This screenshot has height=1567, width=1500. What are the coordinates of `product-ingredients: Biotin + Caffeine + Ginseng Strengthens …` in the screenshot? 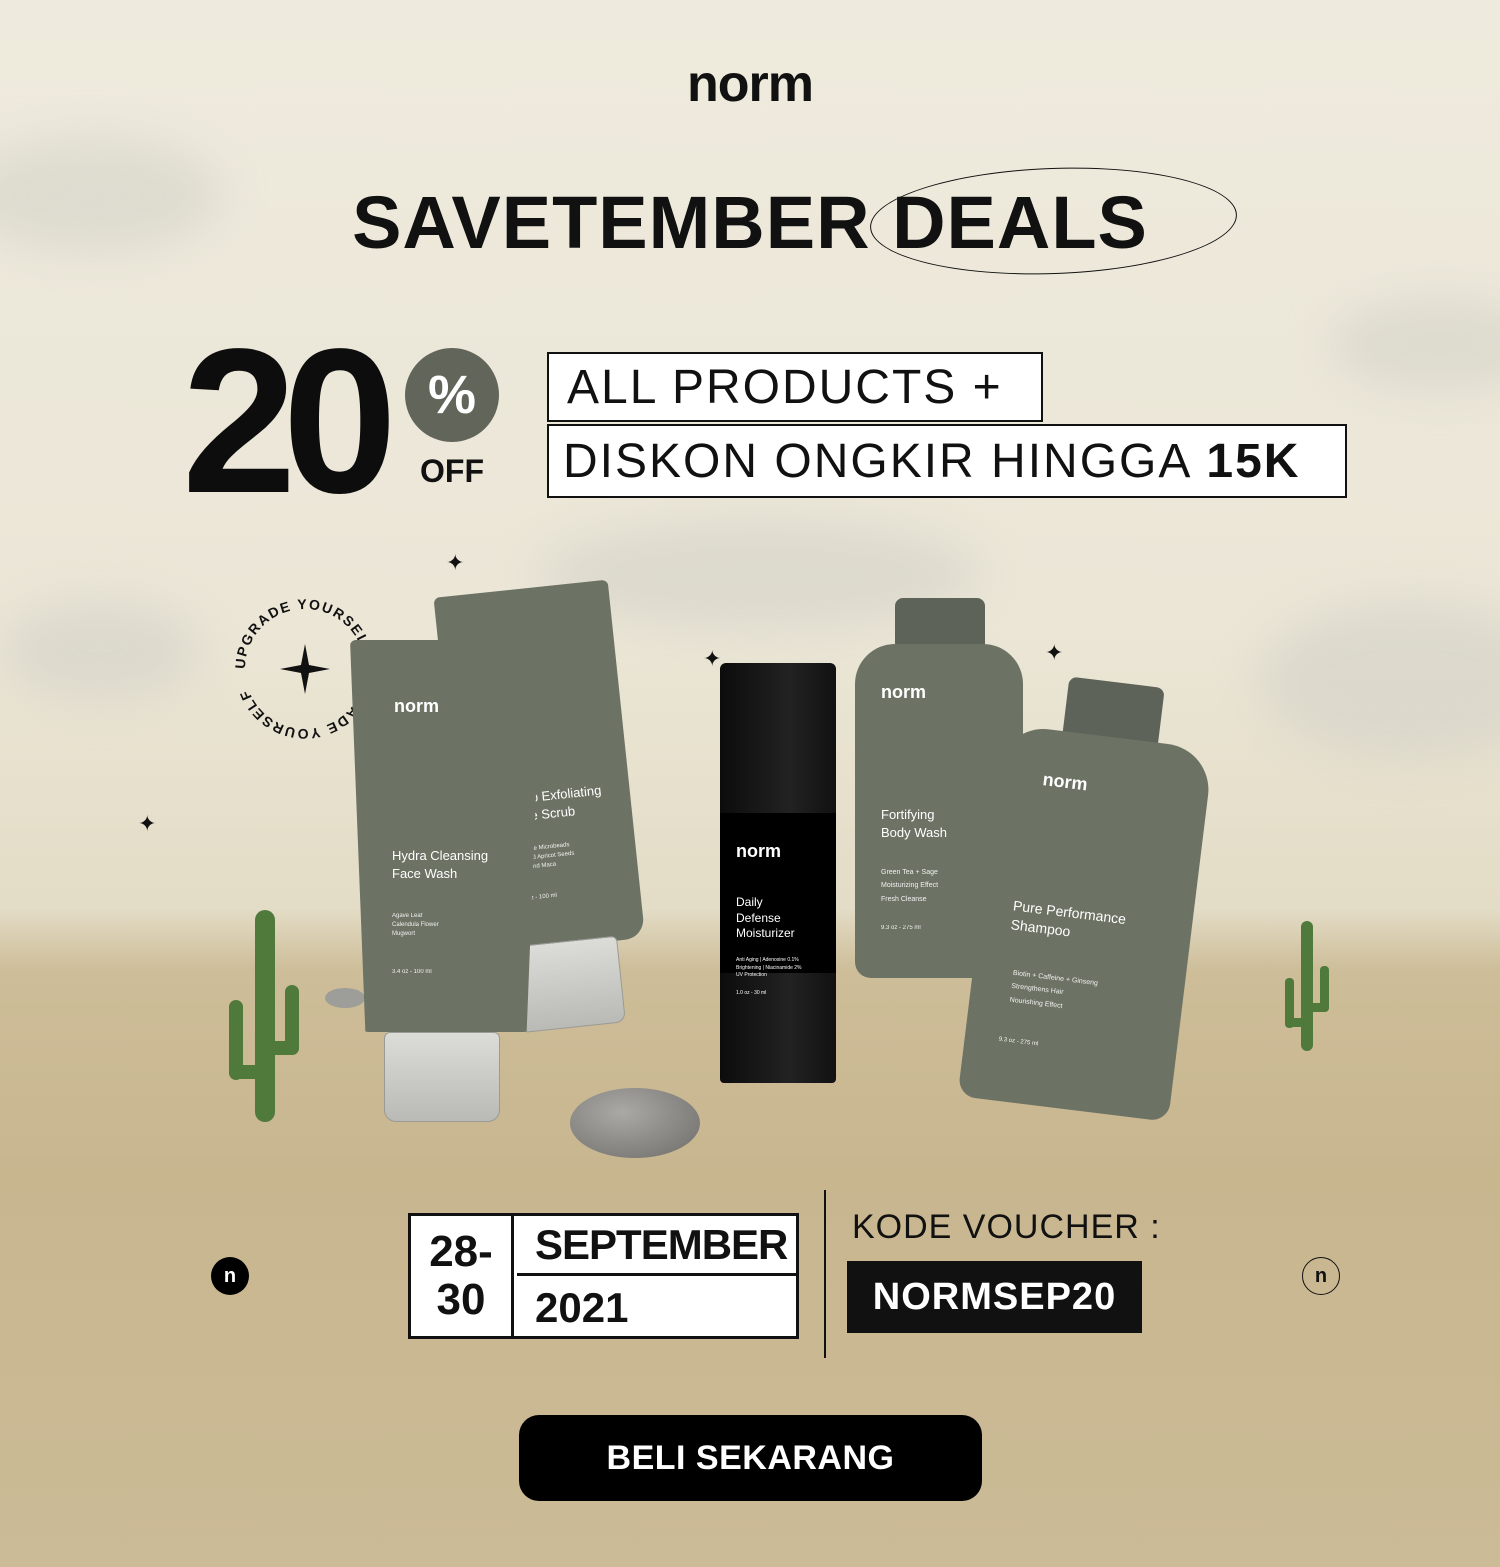 It's located at (1054, 989).